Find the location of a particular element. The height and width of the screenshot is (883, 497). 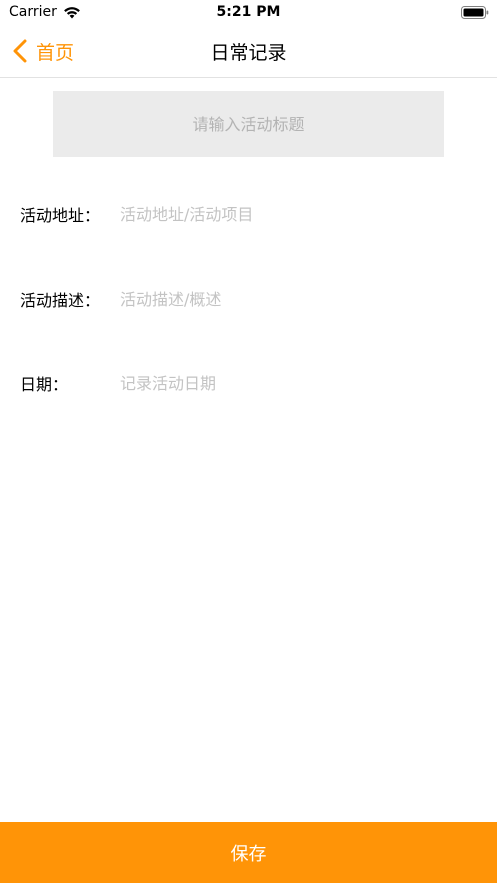

status-time: 5:21 PM is located at coordinates (248, 12).